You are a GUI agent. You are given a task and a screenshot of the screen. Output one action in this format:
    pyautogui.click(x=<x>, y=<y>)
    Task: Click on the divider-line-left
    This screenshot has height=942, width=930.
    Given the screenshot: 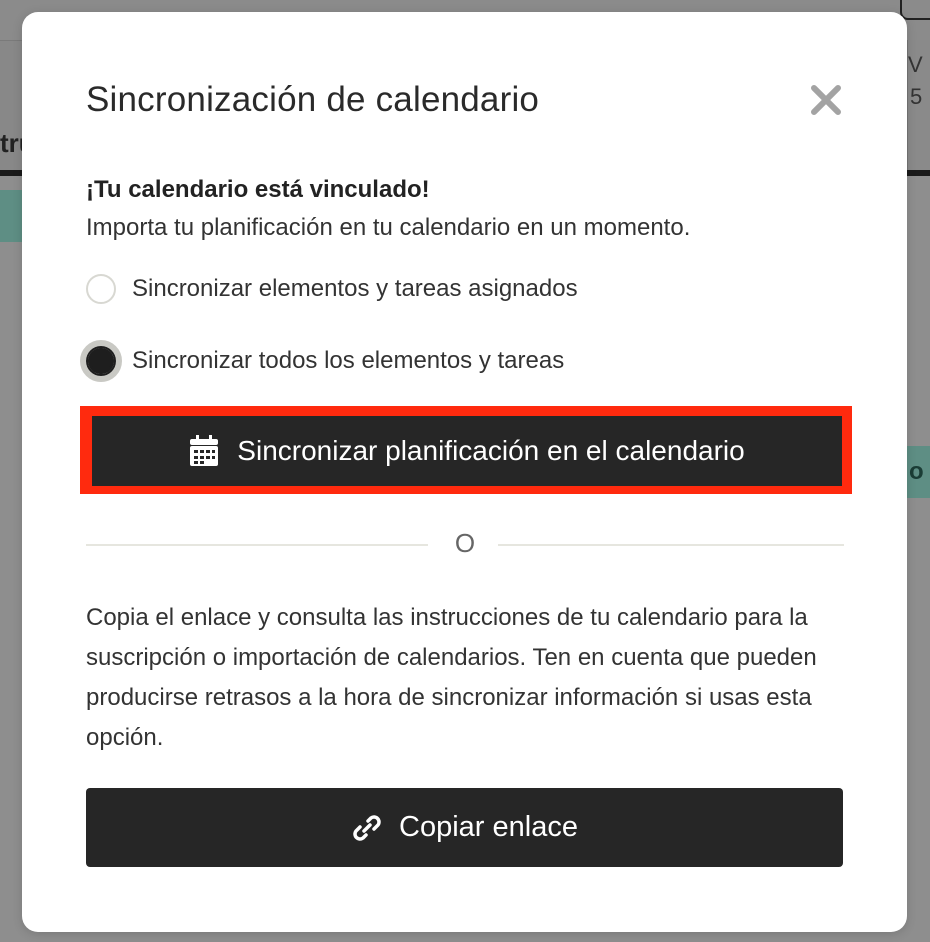 What is the action you would take?
    pyautogui.click(x=257, y=545)
    